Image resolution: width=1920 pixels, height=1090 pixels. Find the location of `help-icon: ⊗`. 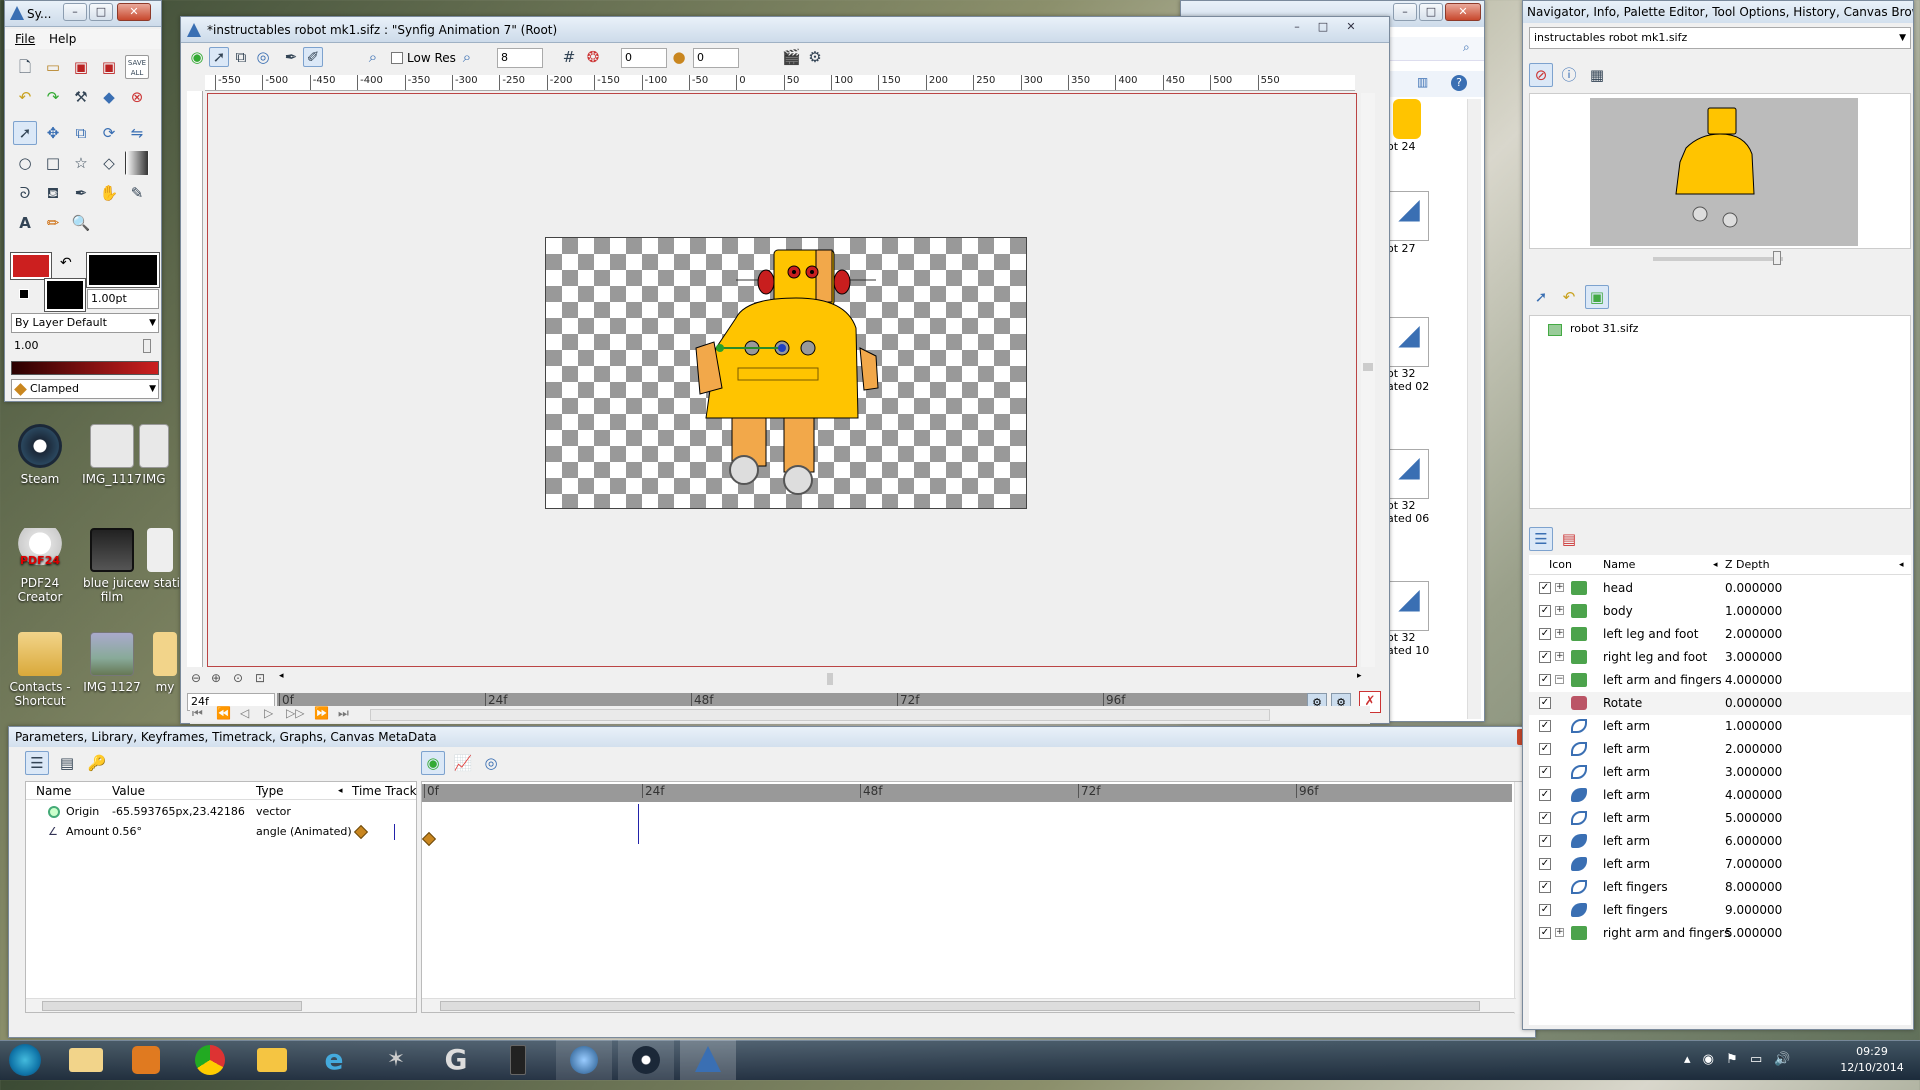

help-icon: ⊗ is located at coordinates (137, 97).